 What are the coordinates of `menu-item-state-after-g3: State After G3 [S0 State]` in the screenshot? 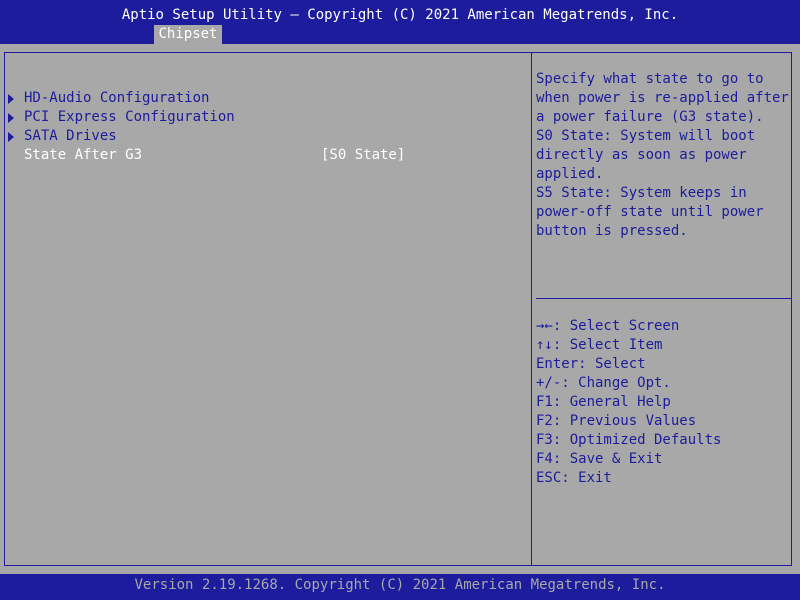 It's located at (265, 155).